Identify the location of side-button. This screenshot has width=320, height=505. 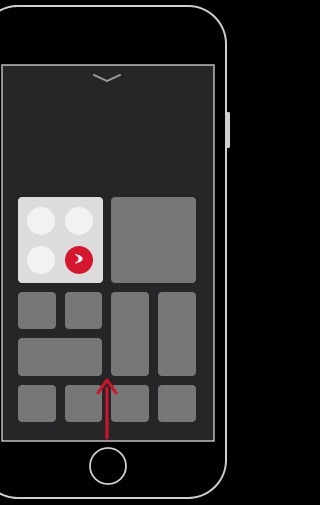
(228, 130).